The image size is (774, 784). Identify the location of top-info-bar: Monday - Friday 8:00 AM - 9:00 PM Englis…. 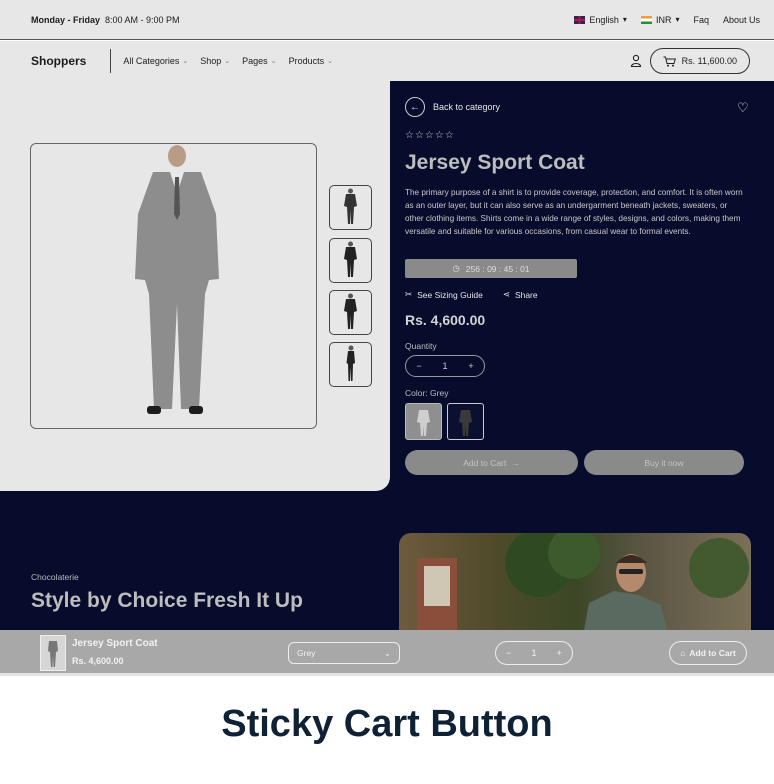
(387, 20).